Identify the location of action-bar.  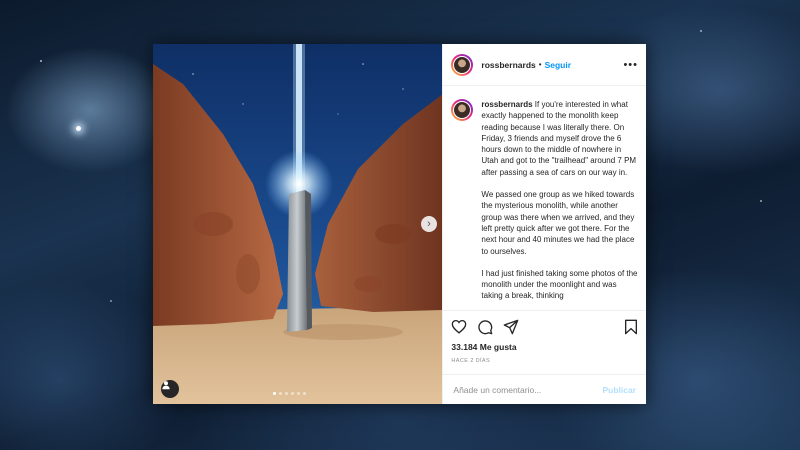
(544, 326).